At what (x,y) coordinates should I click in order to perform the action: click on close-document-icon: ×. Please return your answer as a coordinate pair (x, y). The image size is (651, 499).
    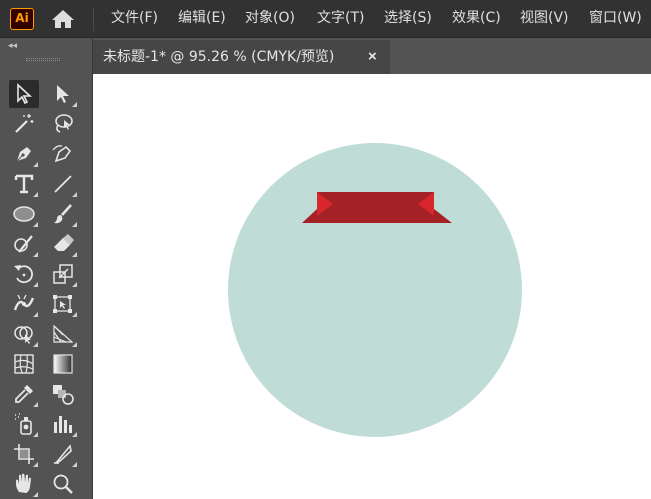
    Looking at the image, I should click on (372, 57).